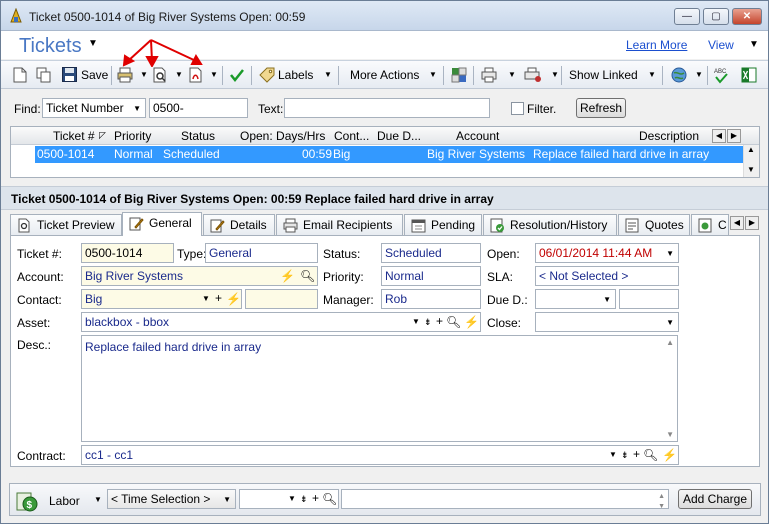  Describe the element at coordinates (196, 75) in the screenshot. I see `pdf-icon` at that location.